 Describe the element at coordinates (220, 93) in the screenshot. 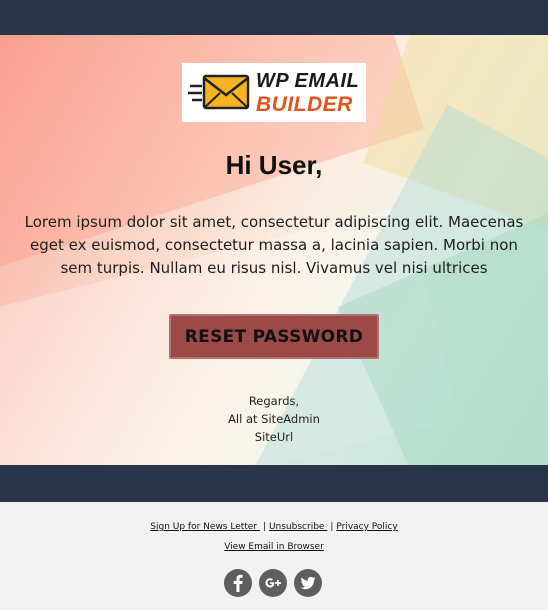

I see `envelope-icon` at that location.